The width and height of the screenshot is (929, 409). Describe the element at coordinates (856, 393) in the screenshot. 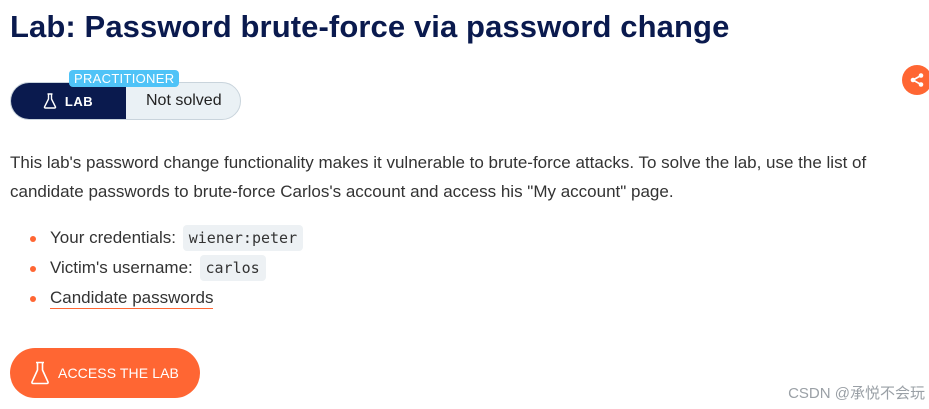

I see `watermark: CSDN @承悦不会玩` at that location.